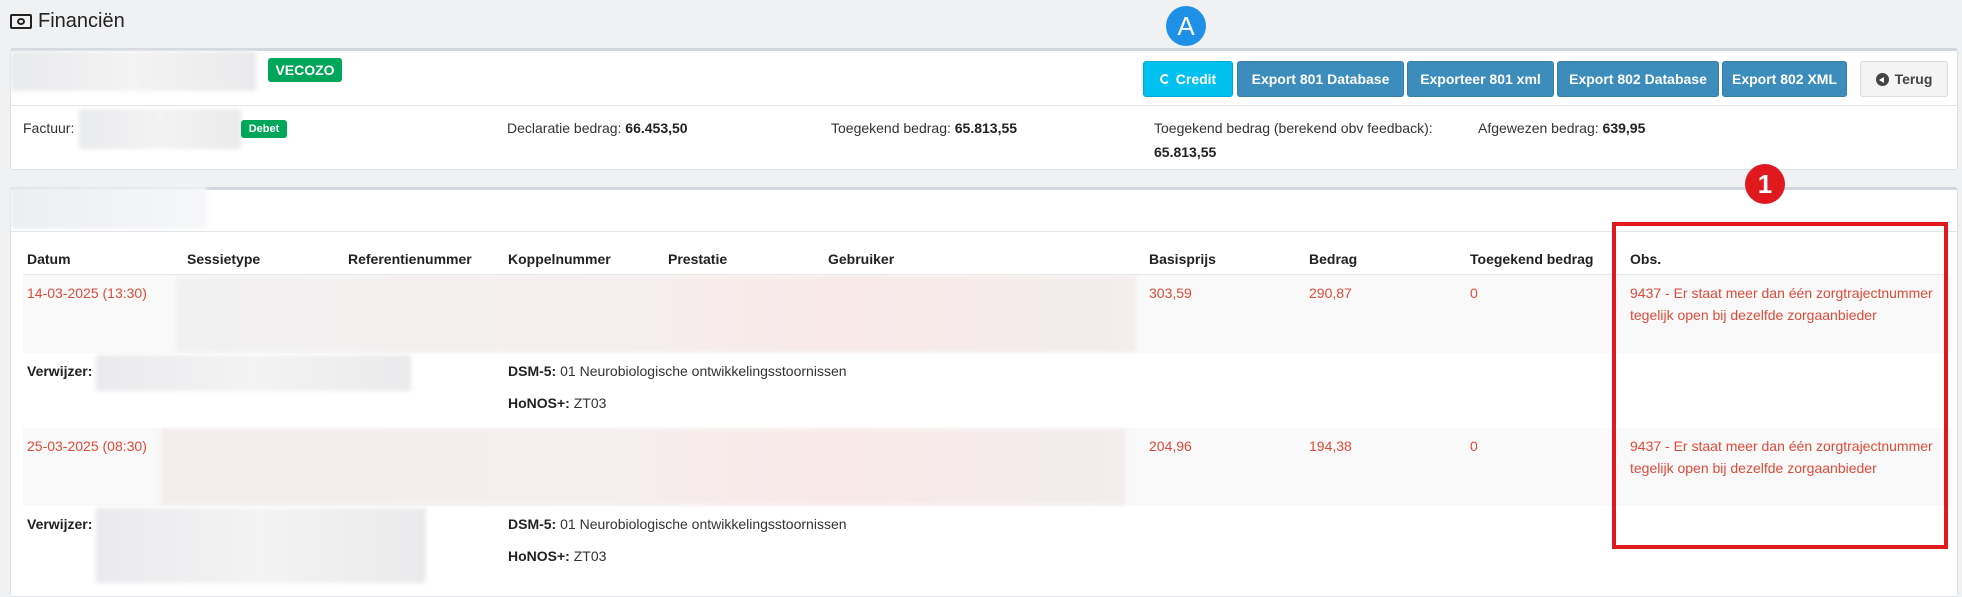 Image resolution: width=1962 pixels, height=597 pixels. I want to click on status-badge: VECOZO, so click(305, 70).